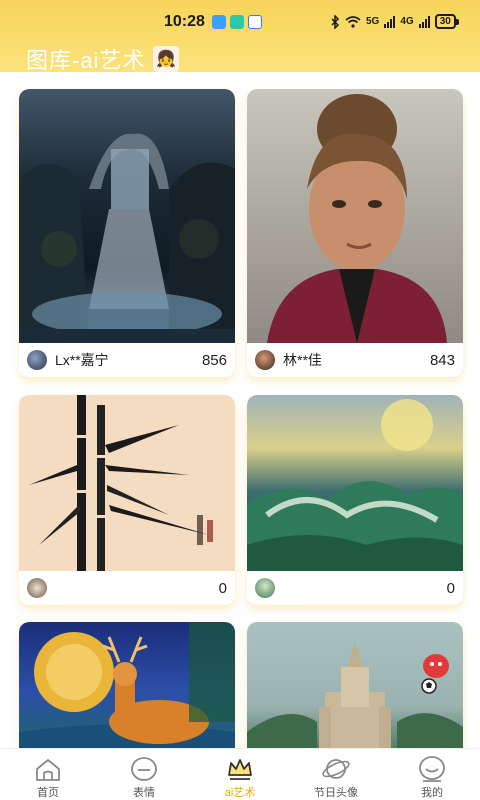  I want to click on waterfall-artwork, so click(127, 238).